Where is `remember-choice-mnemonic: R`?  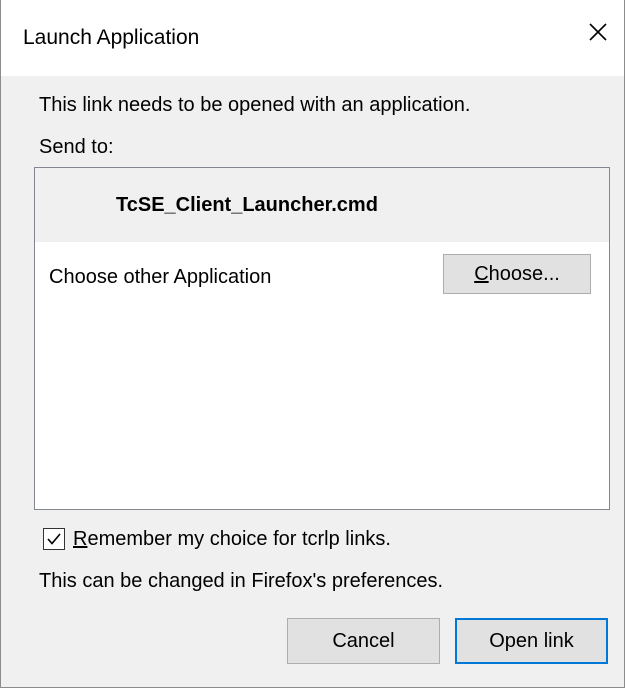
remember-choice-mnemonic: R is located at coordinates (80, 539).